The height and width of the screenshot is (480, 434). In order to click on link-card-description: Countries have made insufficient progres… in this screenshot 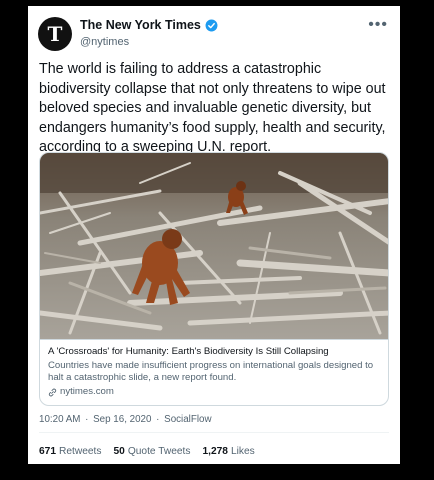, I will do `click(211, 371)`.